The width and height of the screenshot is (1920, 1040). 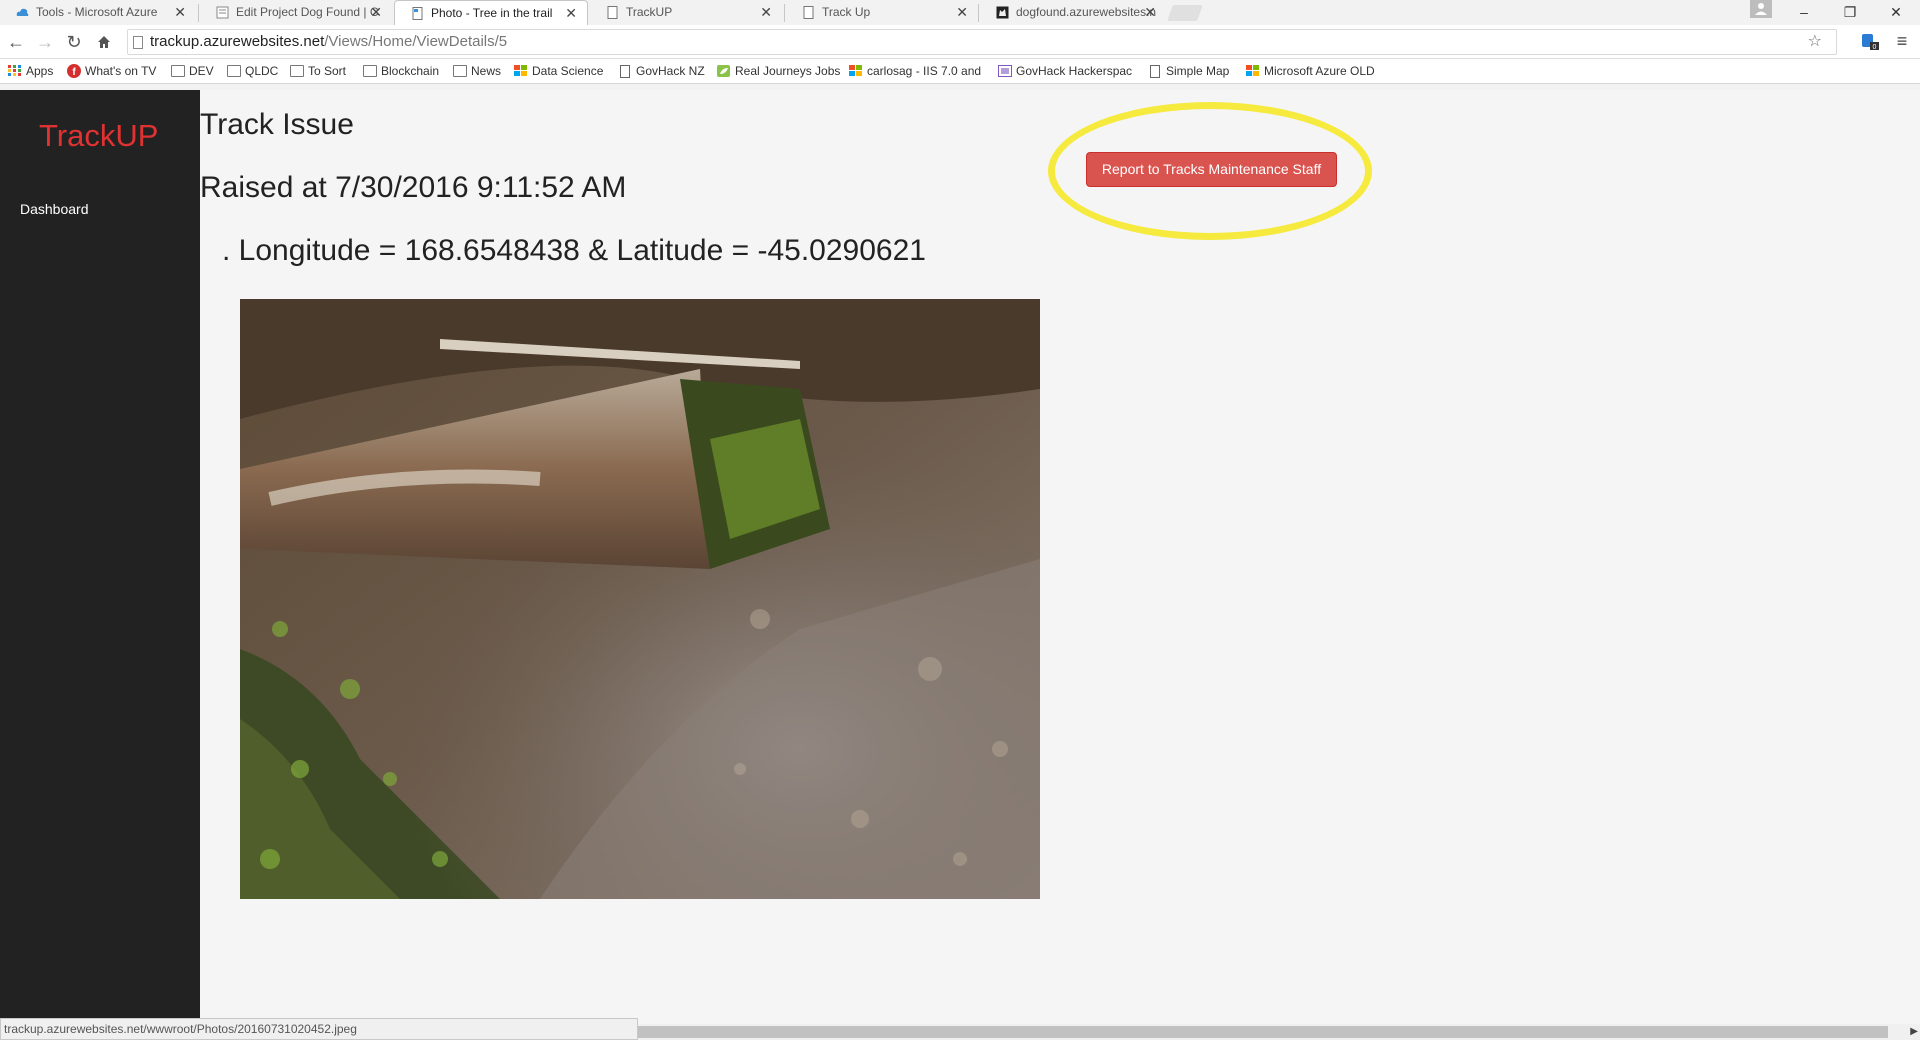 I want to click on bookmark-label: Simple Map, so click(x=1198, y=71).